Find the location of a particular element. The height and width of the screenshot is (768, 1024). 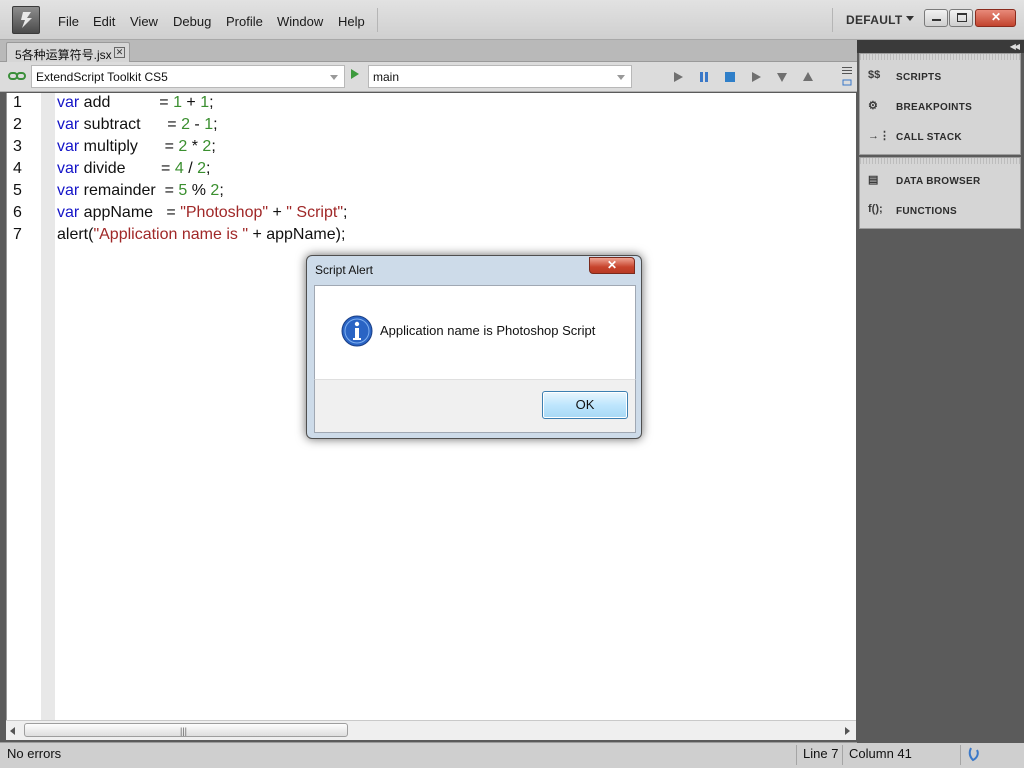

code-token: add = is located at coordinates (126, 102).